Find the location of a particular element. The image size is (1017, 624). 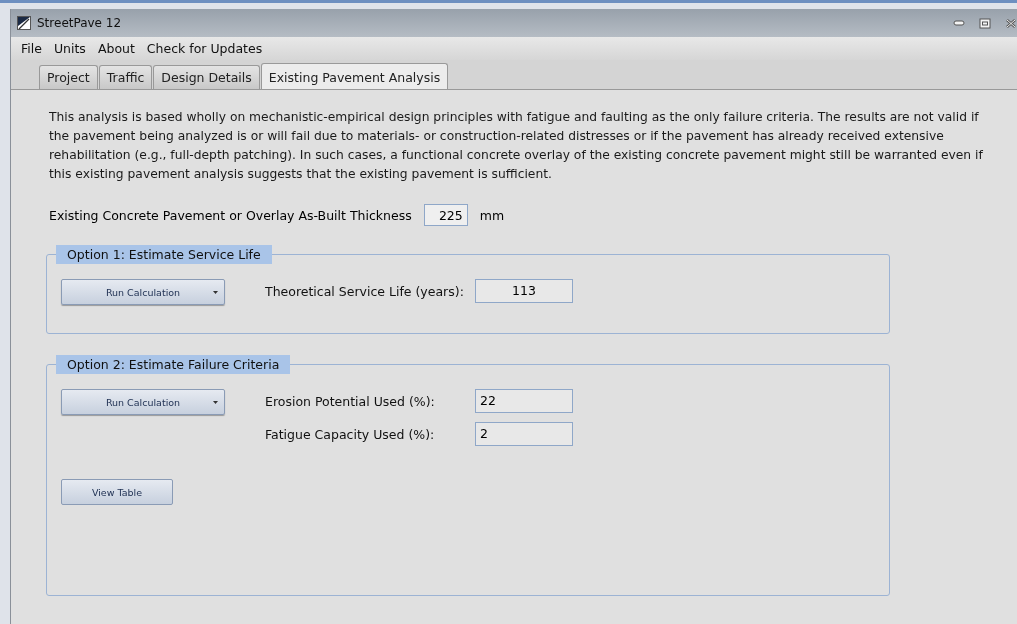

notice-text: This analysis is based wholly on mechanistic-empirical design principles with fatigue and faulting as the only failure criteria. The results are not valid if the pavement being analyzed is or will fail due to materials- or construction-related distresses or if the pavement has already received extensive rehabilitation (e.g., full-depth patching). In such cases, a functional concrete overlay of the existing concrete pavement might still be warranted even if this existing pavement analysis suggests that the existing pavement is sufficient. is located at coordinates (516, 146).